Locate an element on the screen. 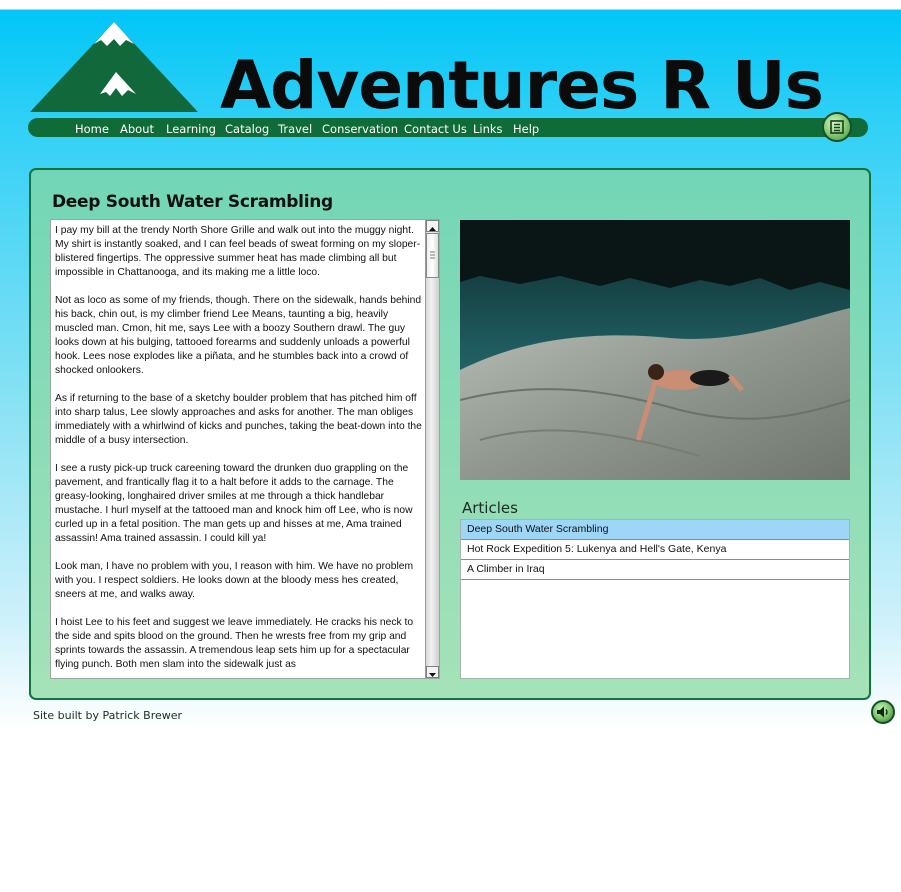 The height and width of the screenshot is (892, 901). article-photo is located at coordinates (655, 350).